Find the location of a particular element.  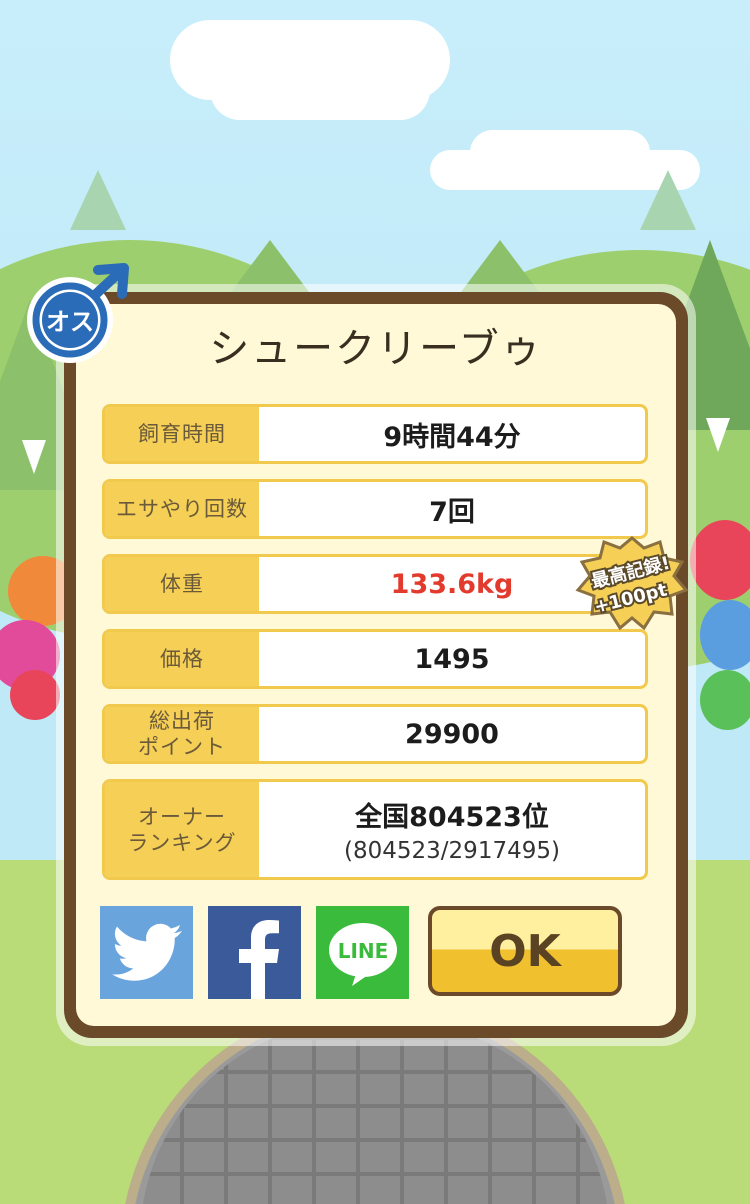

twitter-share-button is located at coordinates (146, 952).